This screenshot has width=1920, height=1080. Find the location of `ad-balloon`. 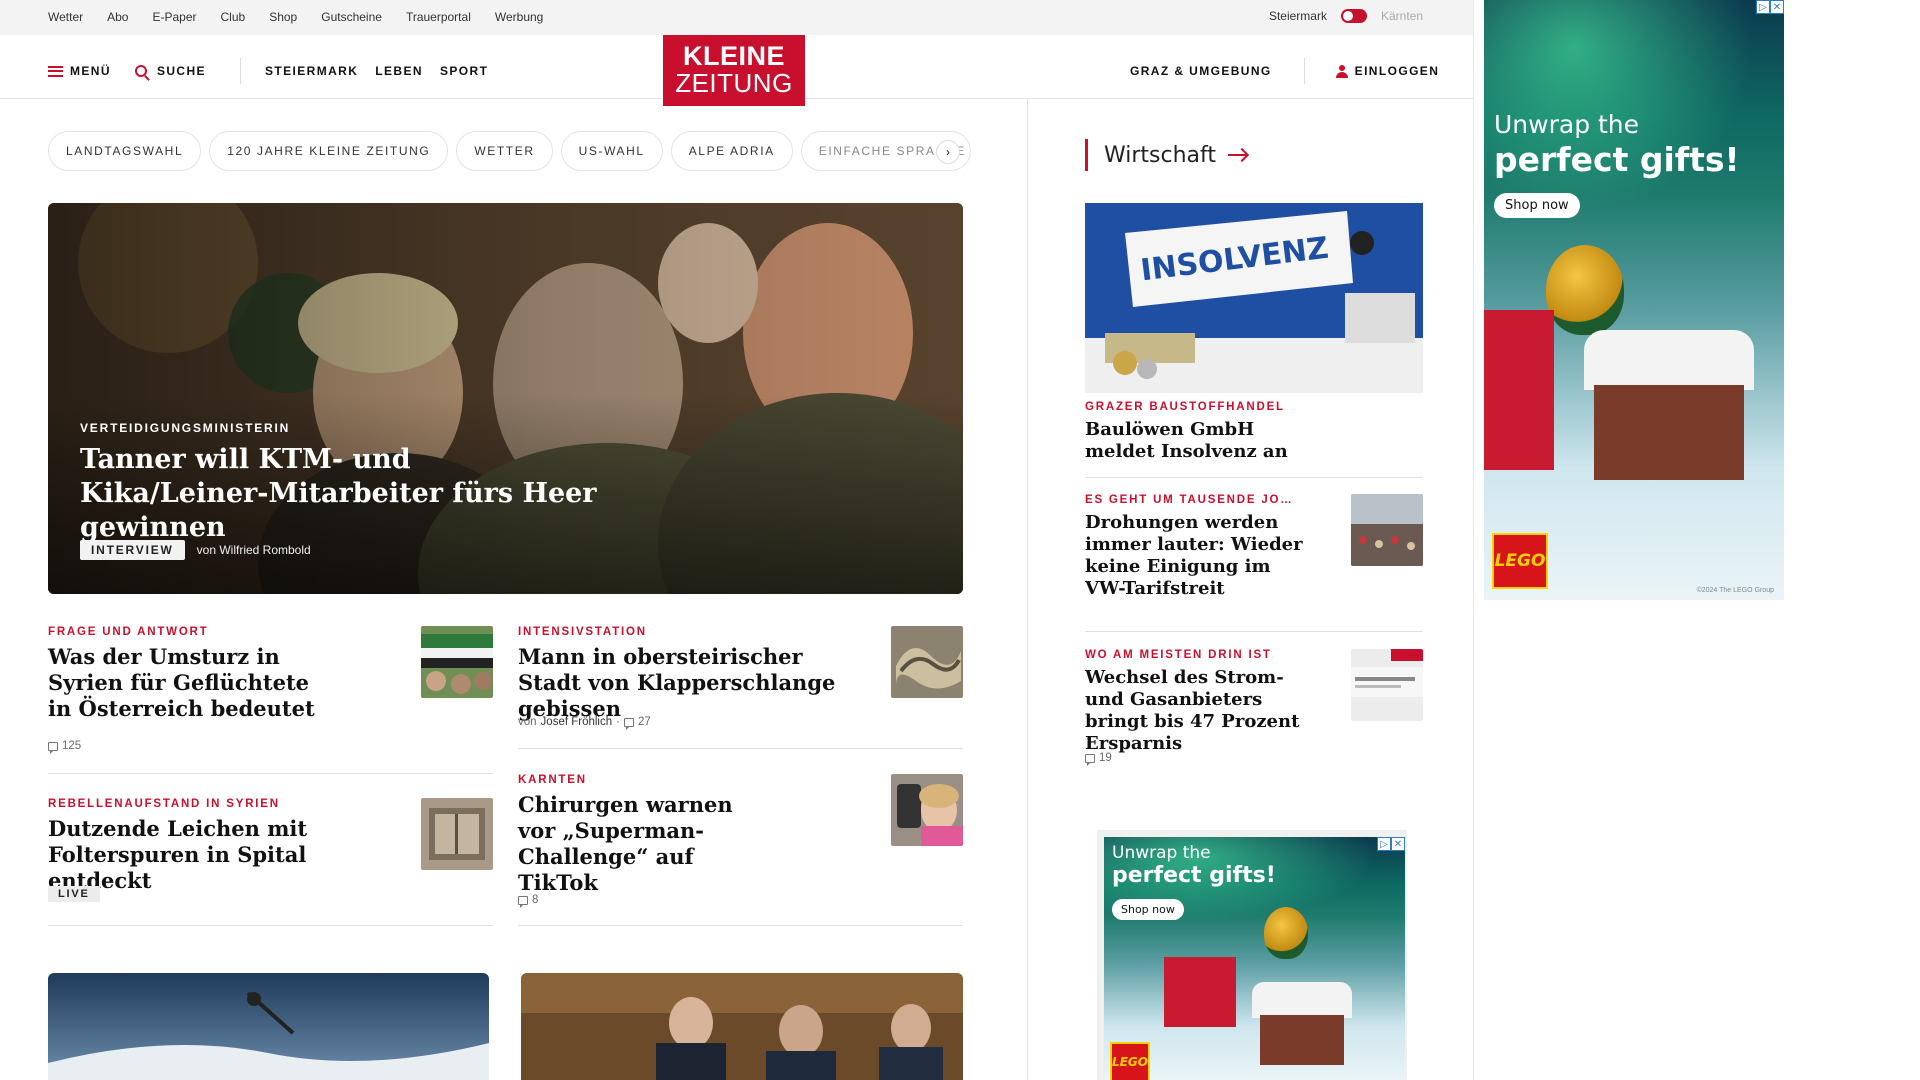

ad-balloon is located at coordinates (1286, 933).